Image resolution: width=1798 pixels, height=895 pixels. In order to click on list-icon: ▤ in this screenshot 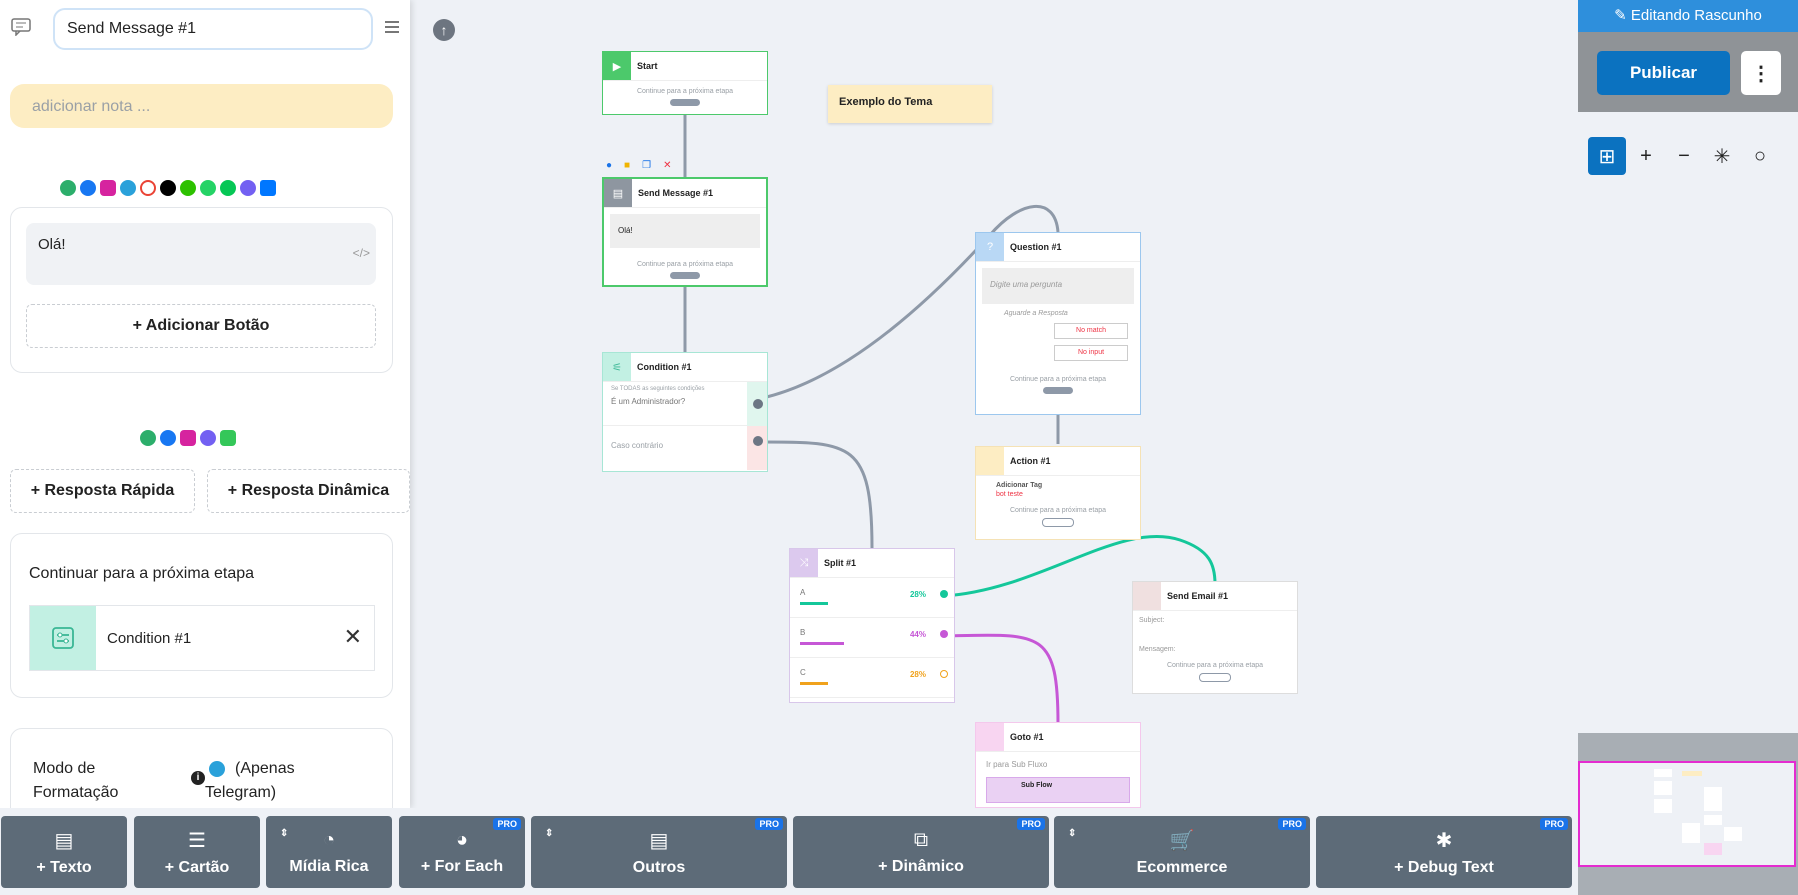, I will do `click(659, 840)`.